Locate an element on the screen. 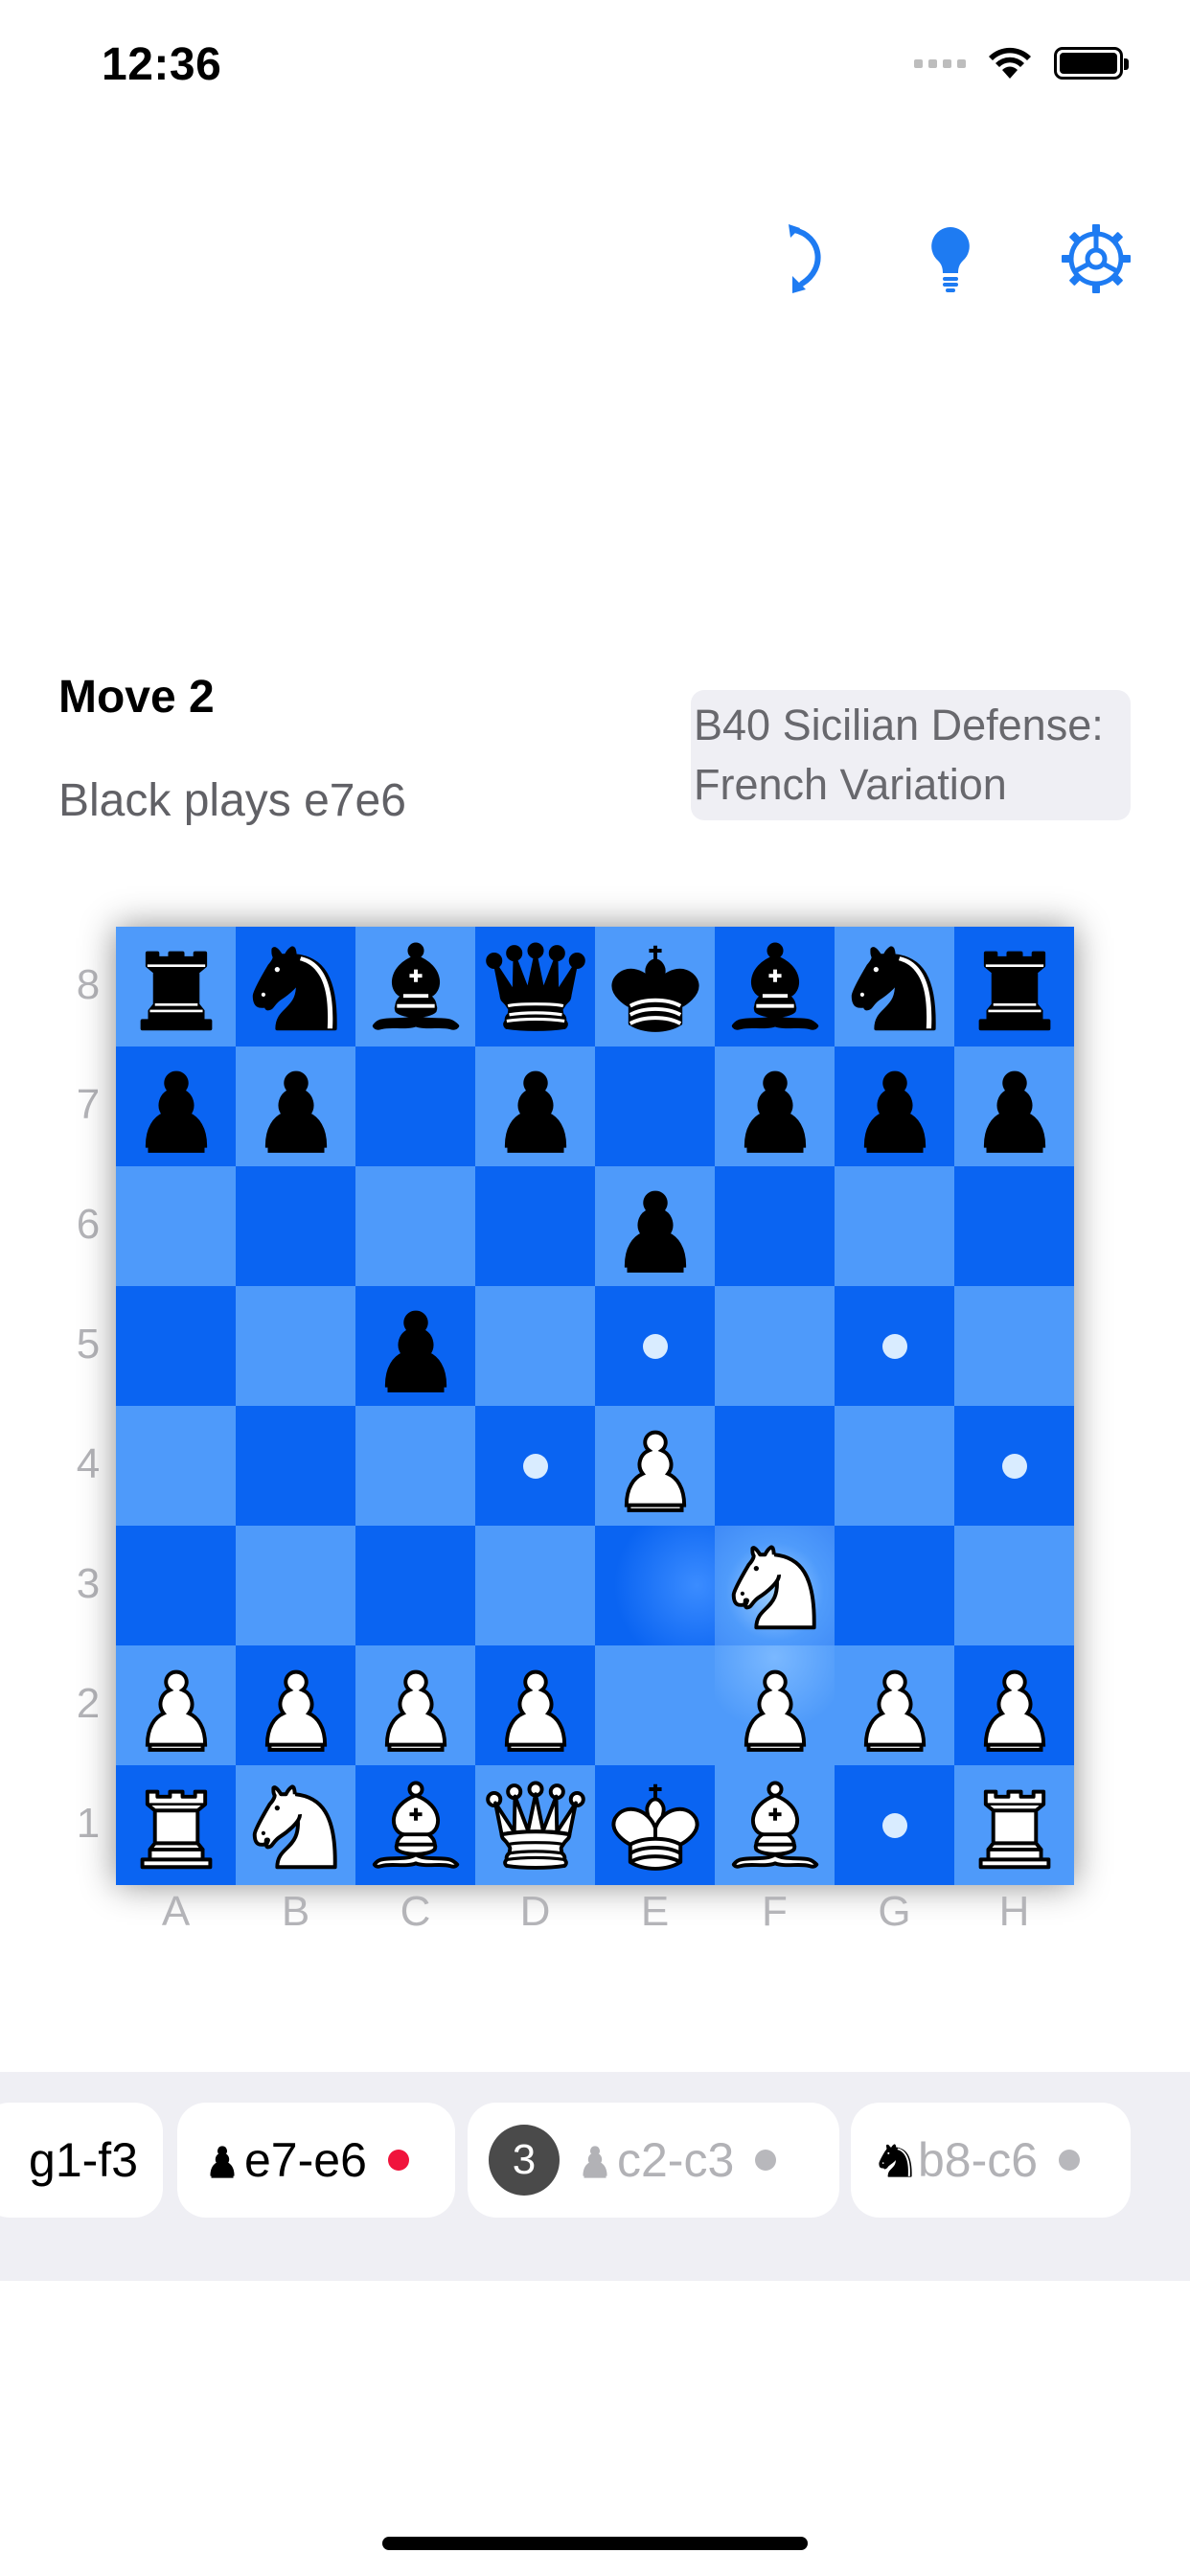 This screenshot has width=1190, height=2576. square-f7 is located at coordinates (775, 1106).